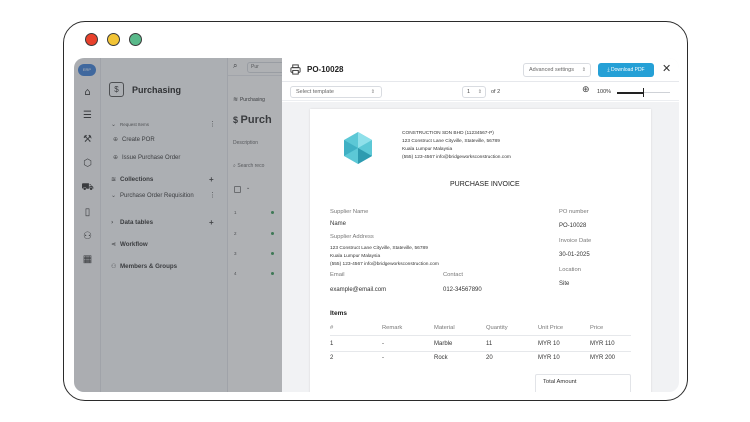 The height and width of the screenshot is (422, 750). Describe the element at coordinates (352, 237) in the screenshot. I see `supplier-address-label: Supplier Address` at that location.